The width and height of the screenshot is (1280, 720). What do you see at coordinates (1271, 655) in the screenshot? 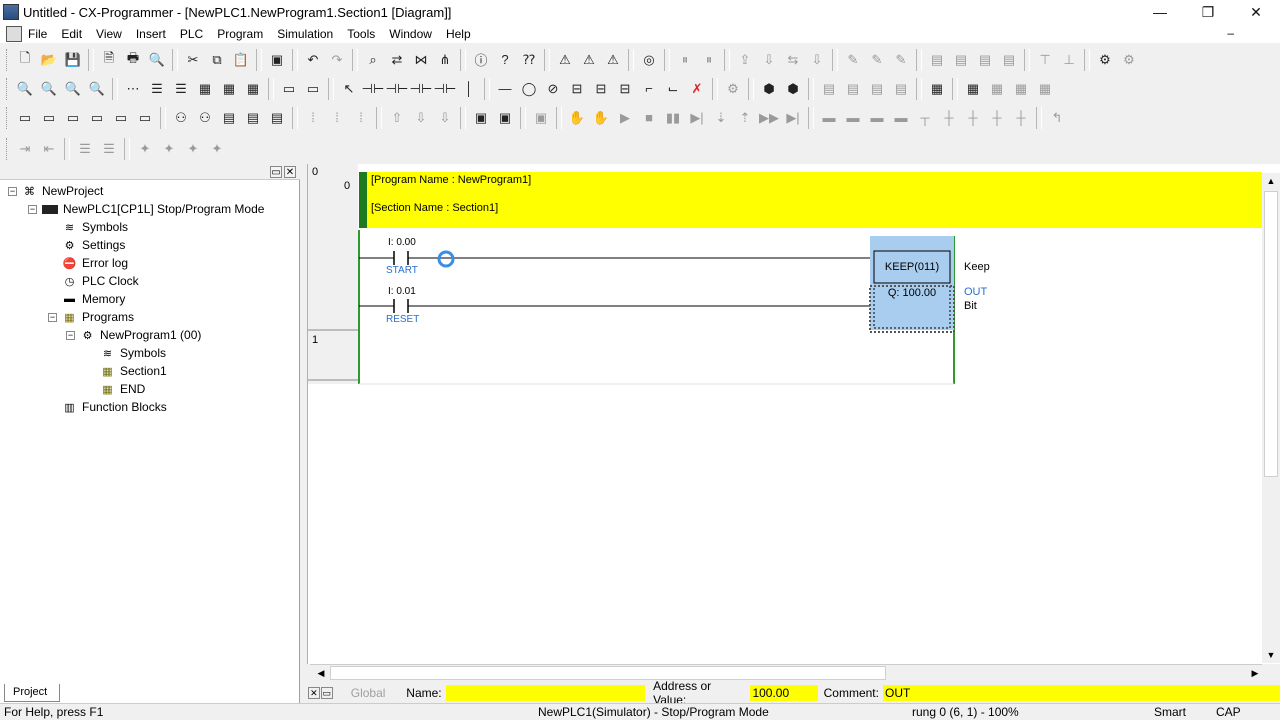
I see `scroll-down-button: ▼` at bounding box center [1271, 655].